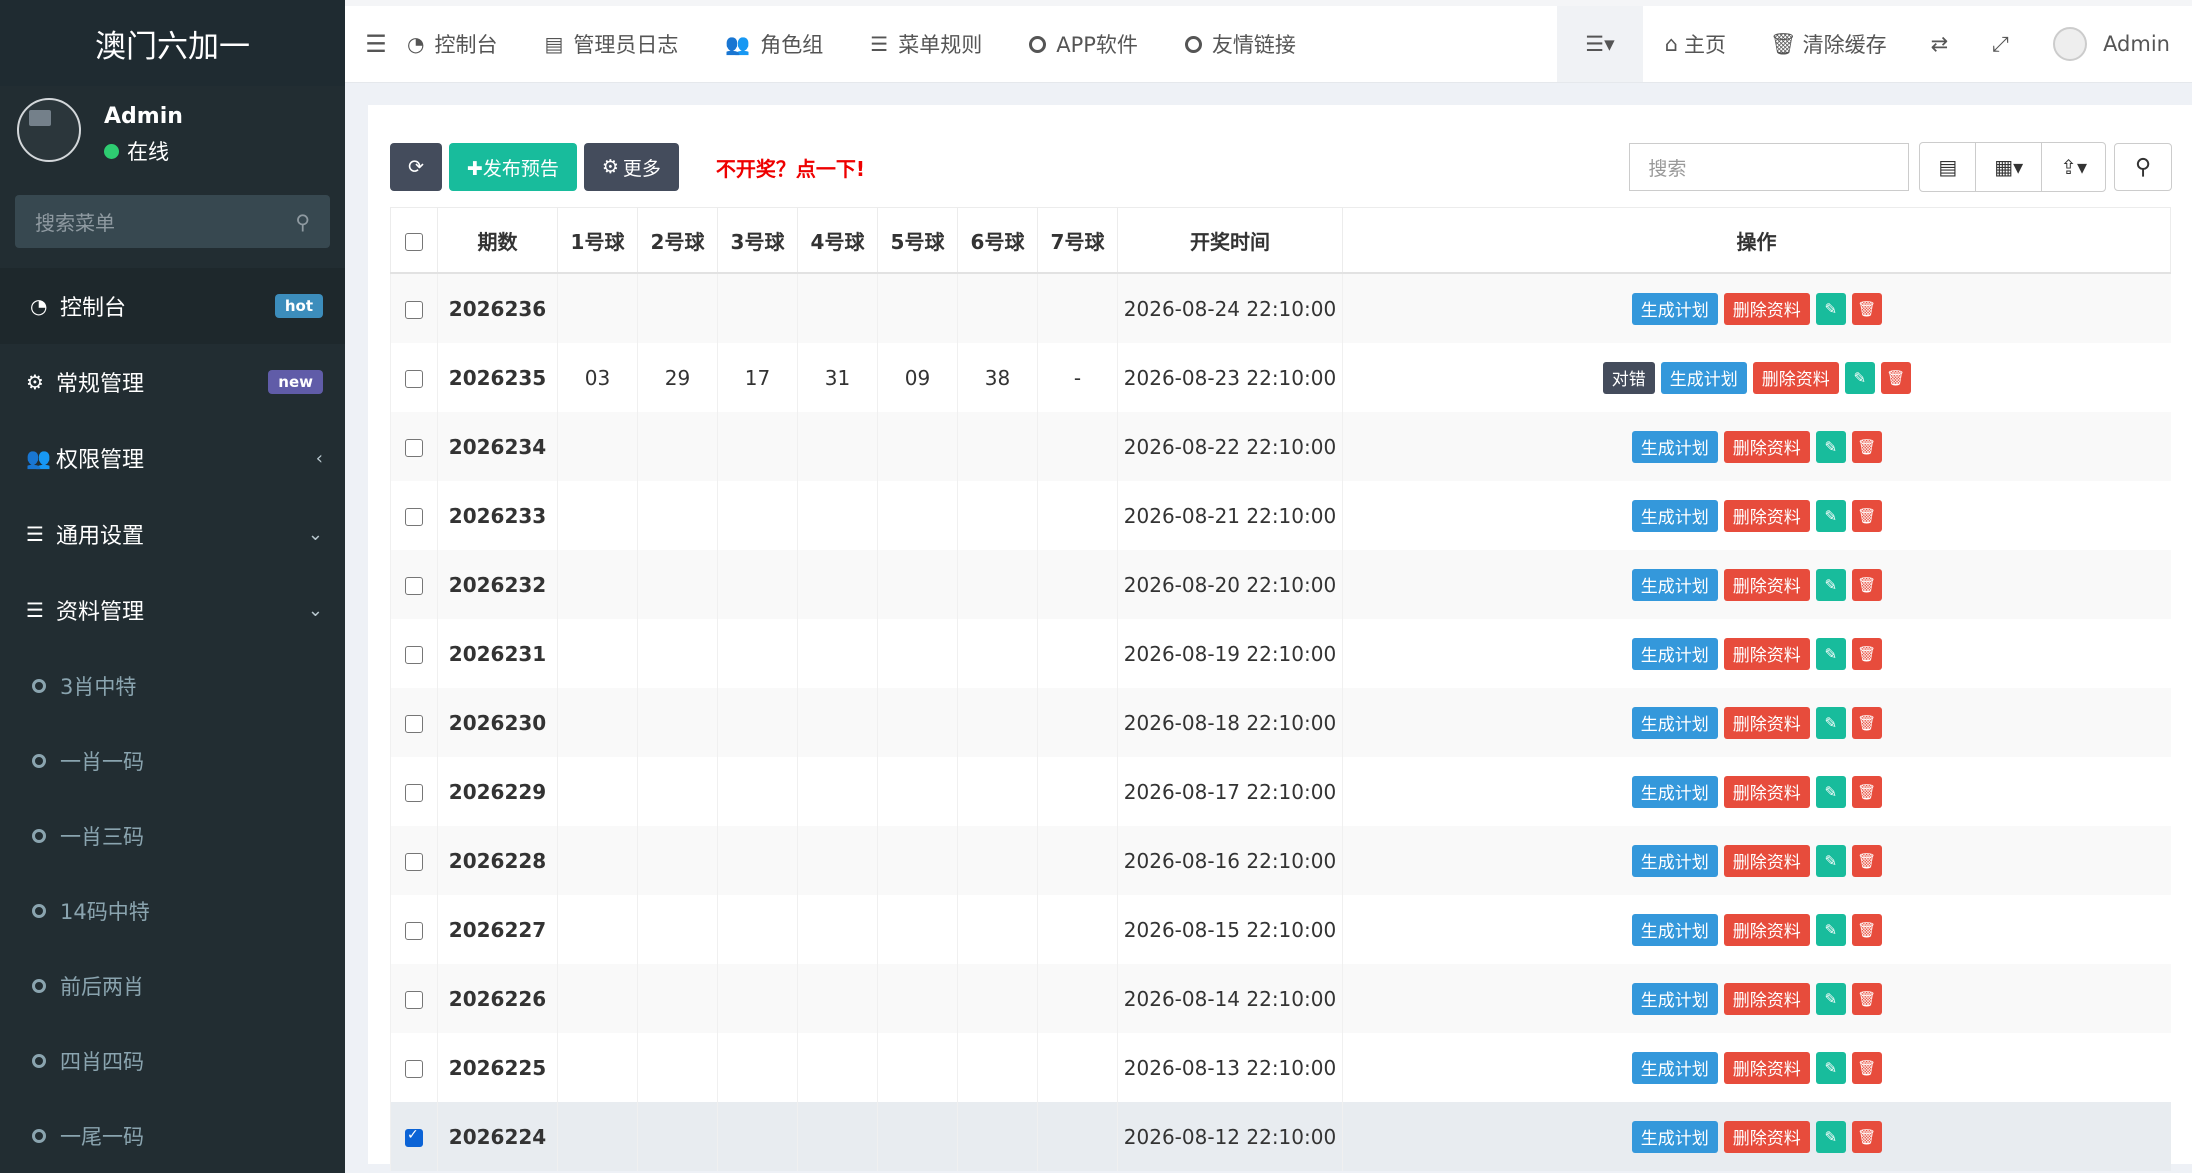 This screenshot has height=1173, width=2192. Describe the element at coordinates (631, 167) in the screenshot. I see `more-button: ⚙ 更多` at that location.